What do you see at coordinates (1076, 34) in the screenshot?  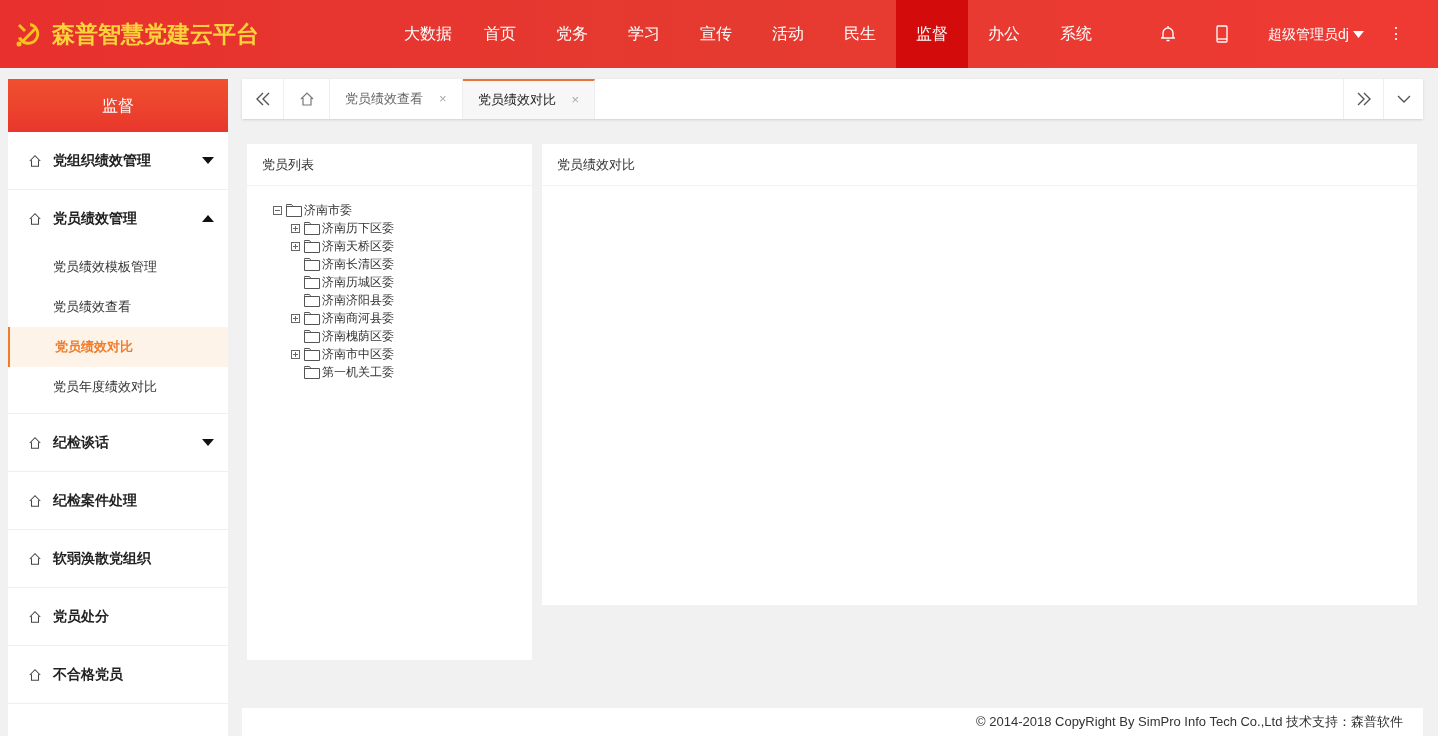 I see `nav-tab: 系统` at bounding box center [1076, 34].